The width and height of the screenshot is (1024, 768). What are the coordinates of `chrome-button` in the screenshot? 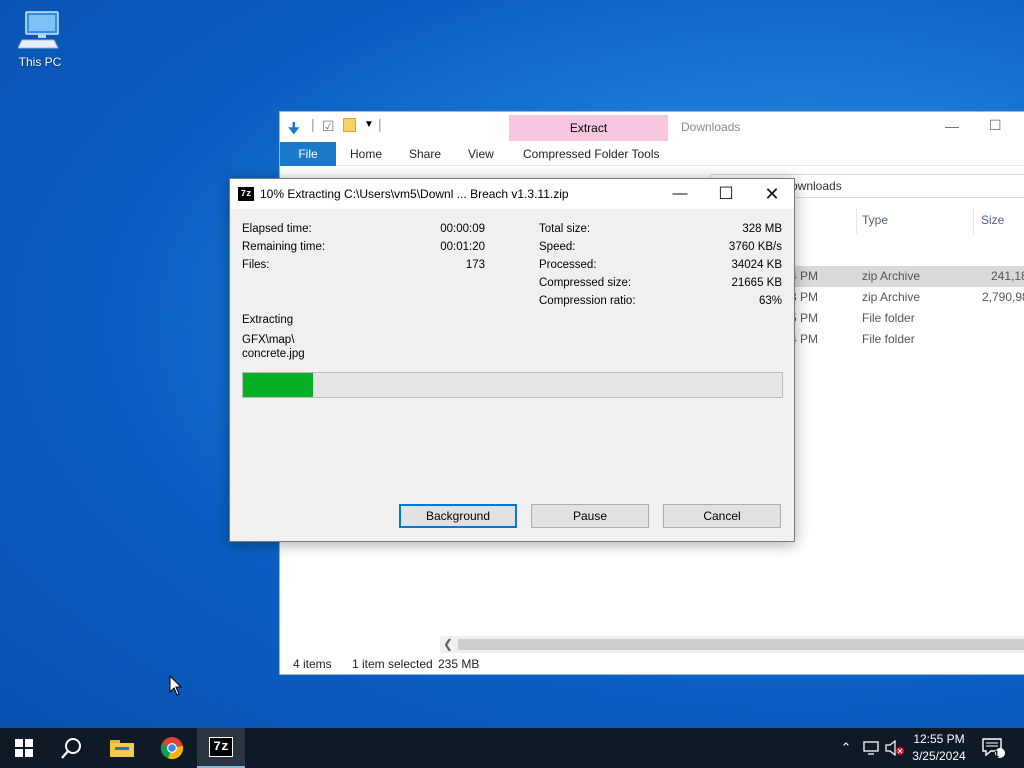 It's located at (172, 748).